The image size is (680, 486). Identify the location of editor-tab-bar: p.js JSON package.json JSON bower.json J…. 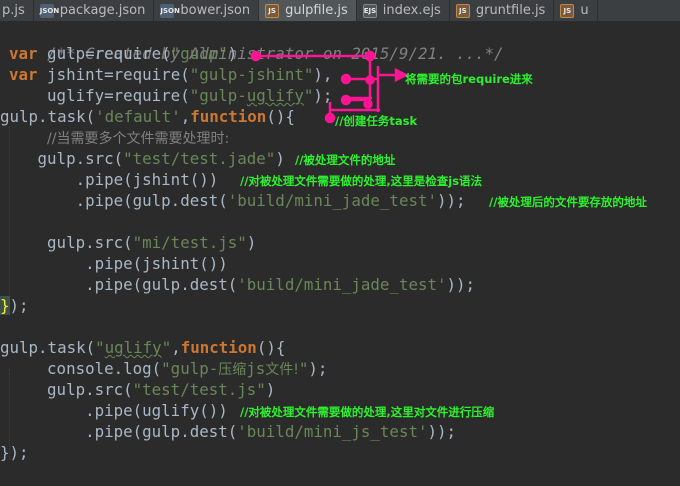
(340, 11).